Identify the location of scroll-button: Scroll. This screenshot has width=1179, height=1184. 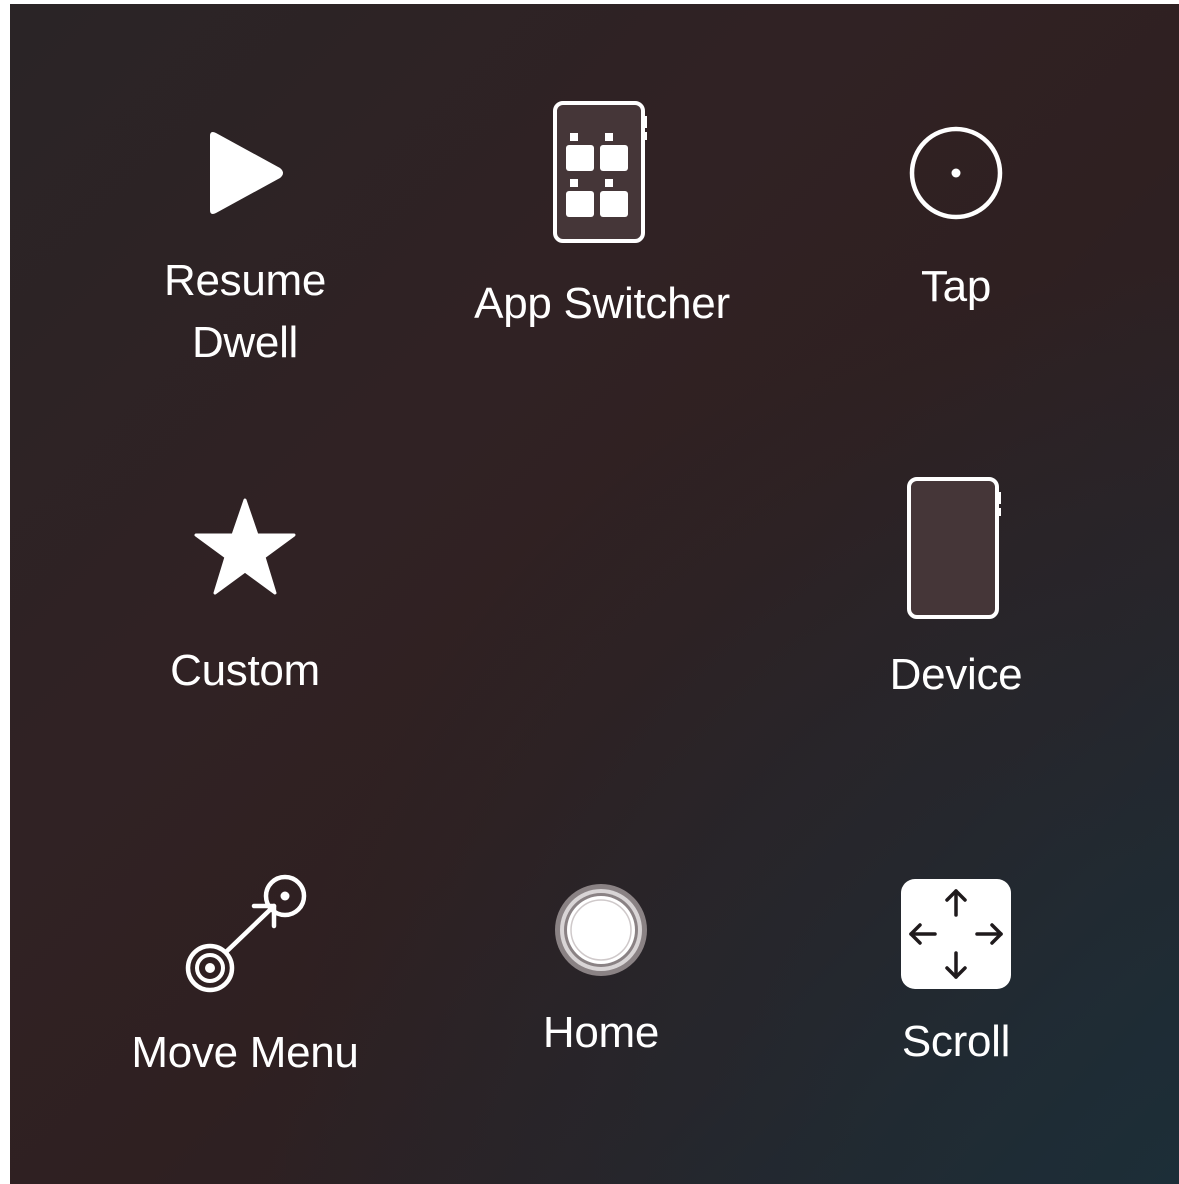
(956, 975).